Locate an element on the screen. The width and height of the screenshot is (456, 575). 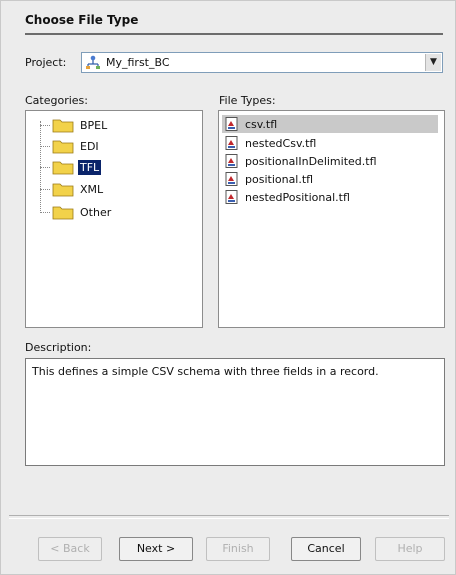
help-button: Help is located at coordinates (410, 549).